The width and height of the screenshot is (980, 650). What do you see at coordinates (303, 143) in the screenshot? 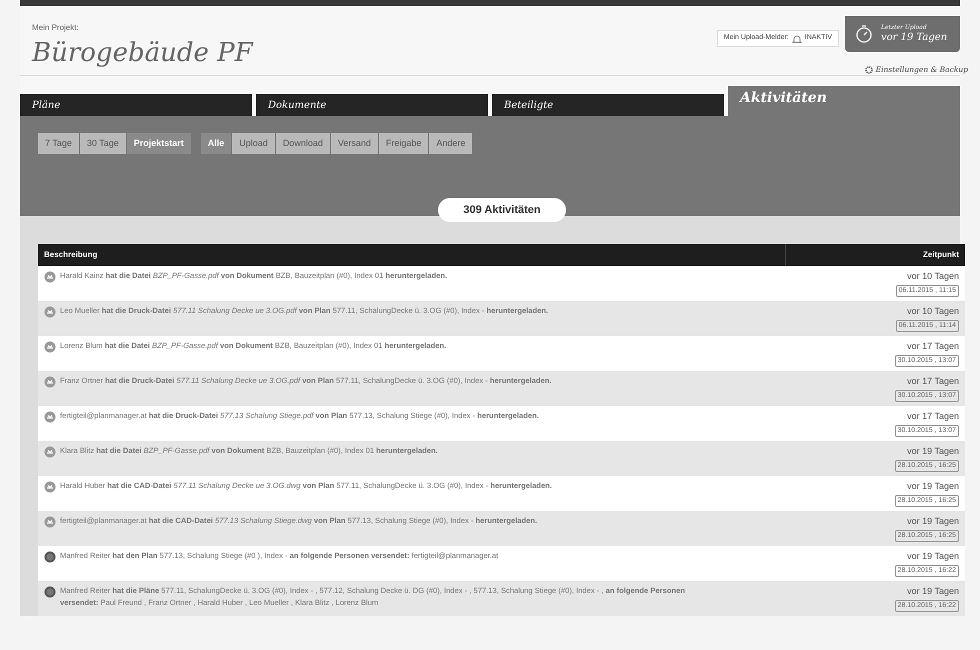
I see `filter-button: Download` at bounding box center [303, 143].